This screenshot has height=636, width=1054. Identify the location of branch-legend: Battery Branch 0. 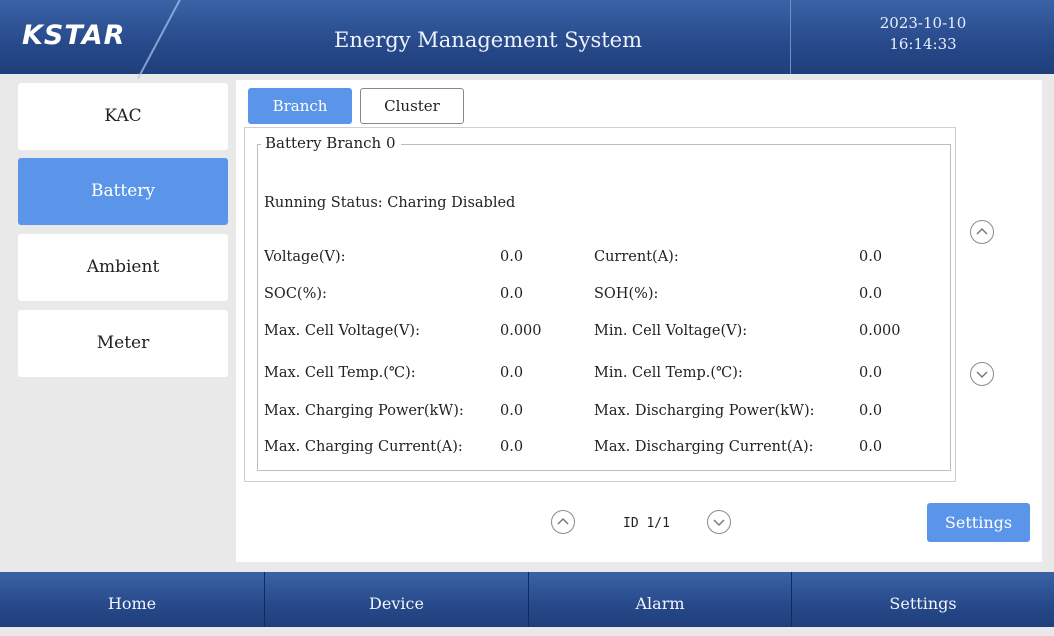
(331, 143).